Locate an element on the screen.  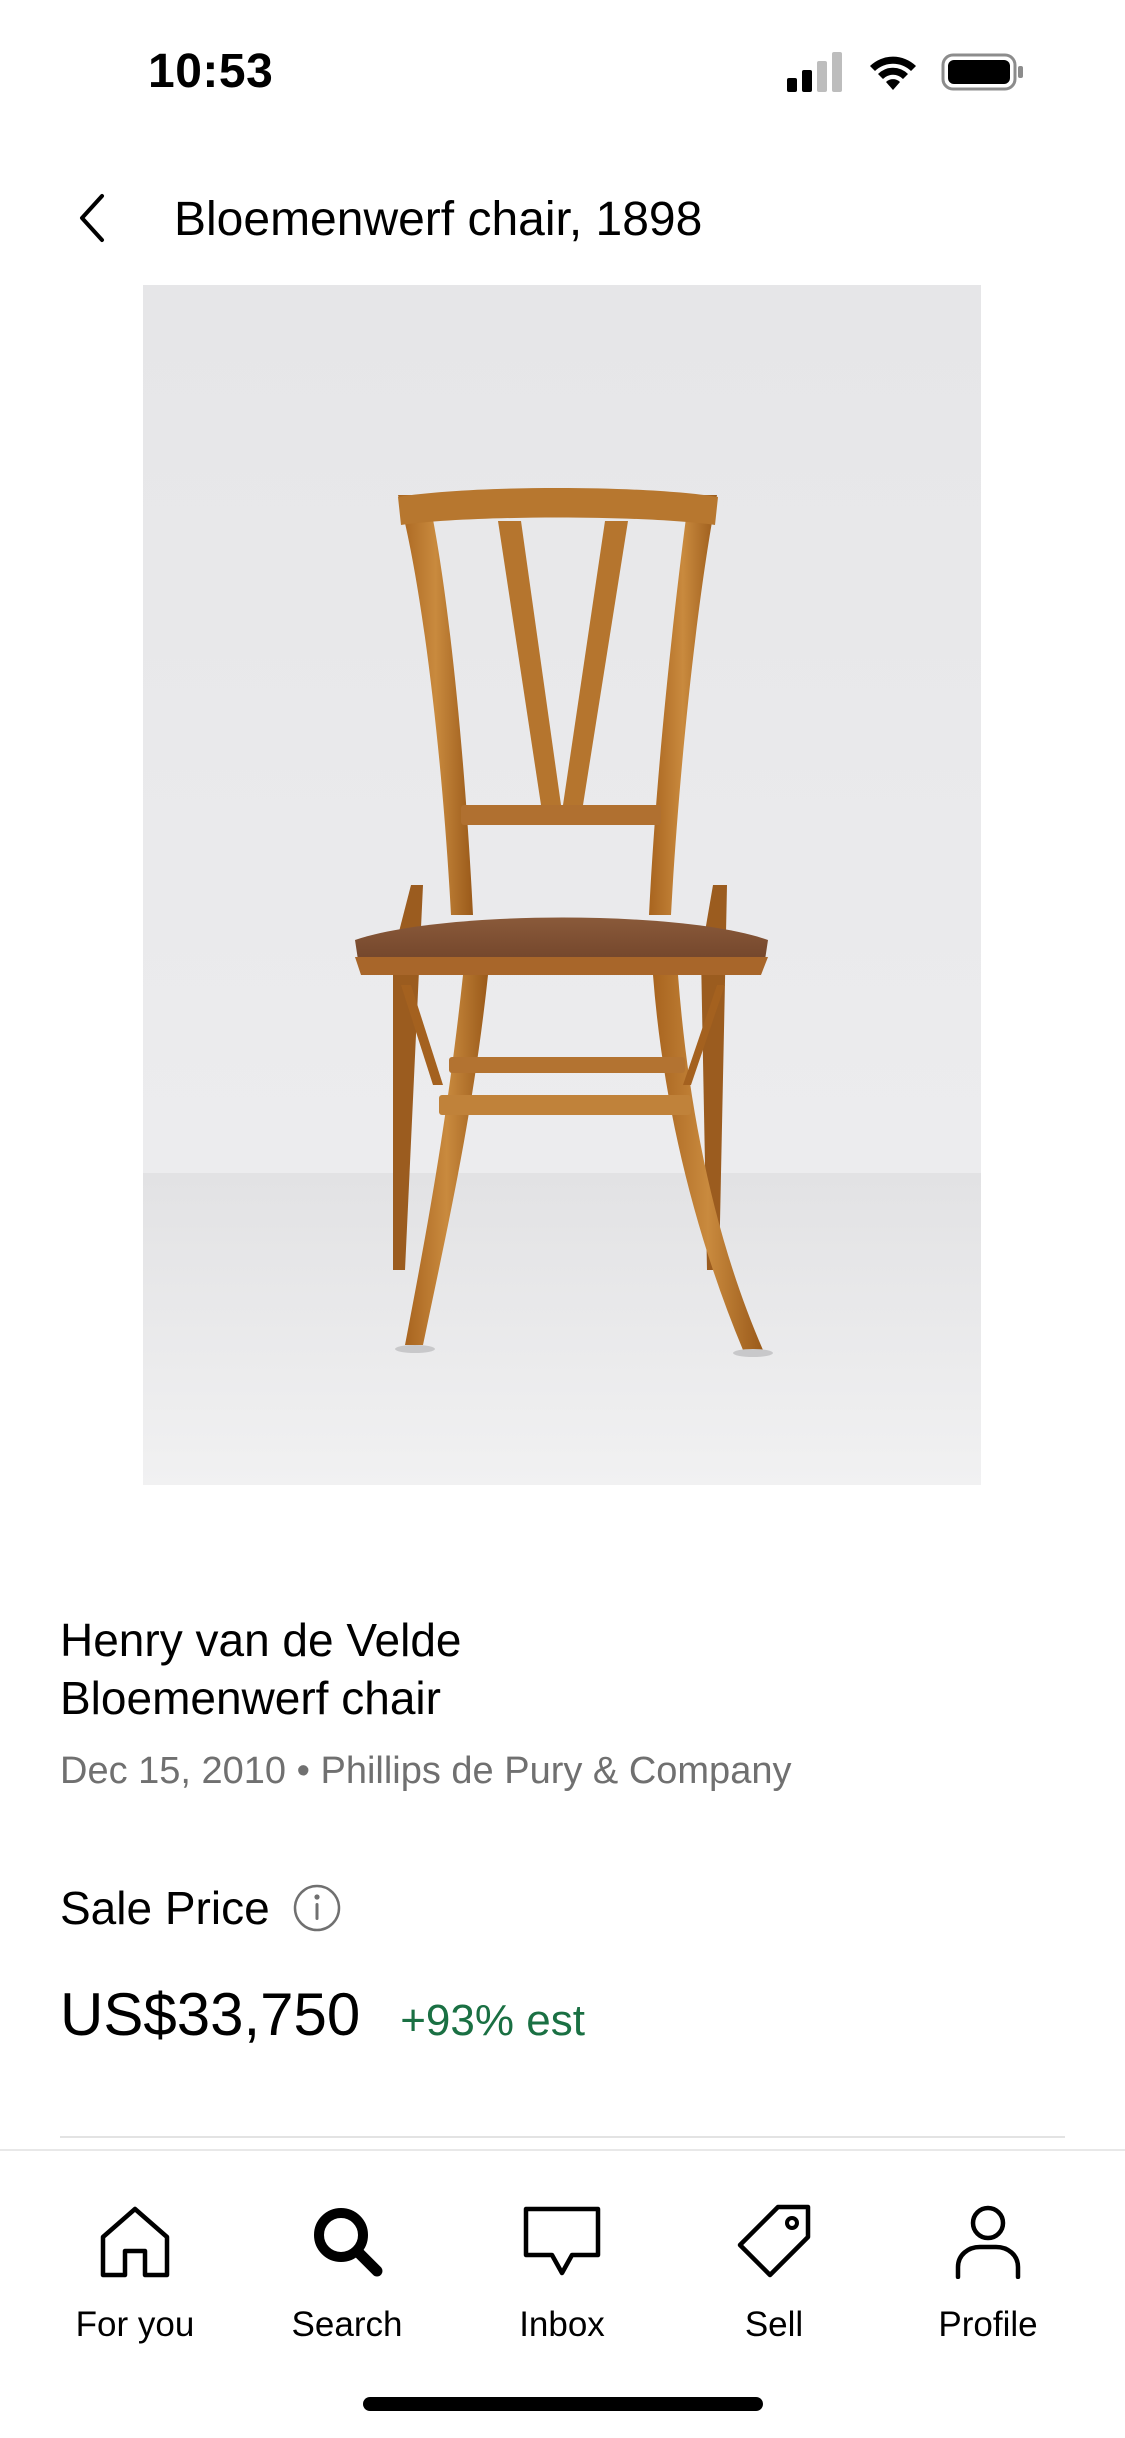
status-icons is located at coordinates (906, 74).